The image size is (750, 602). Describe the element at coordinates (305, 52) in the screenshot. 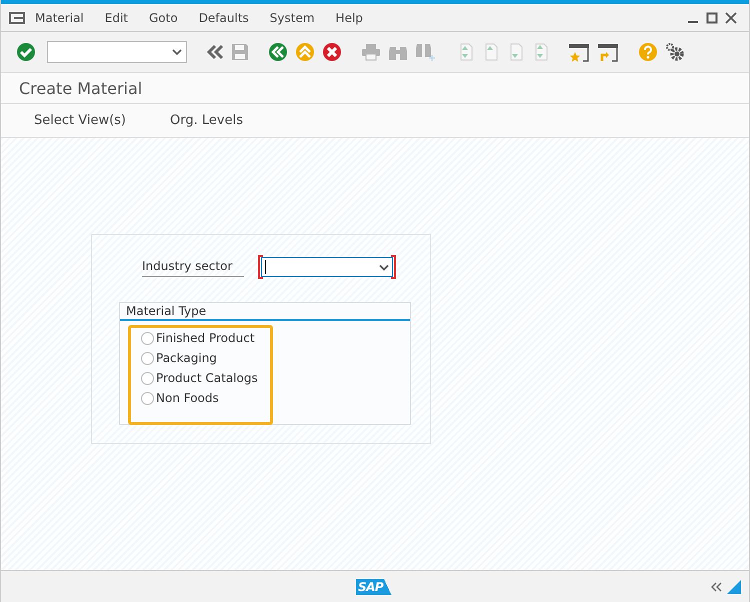

I see `exit-icon` at that location.